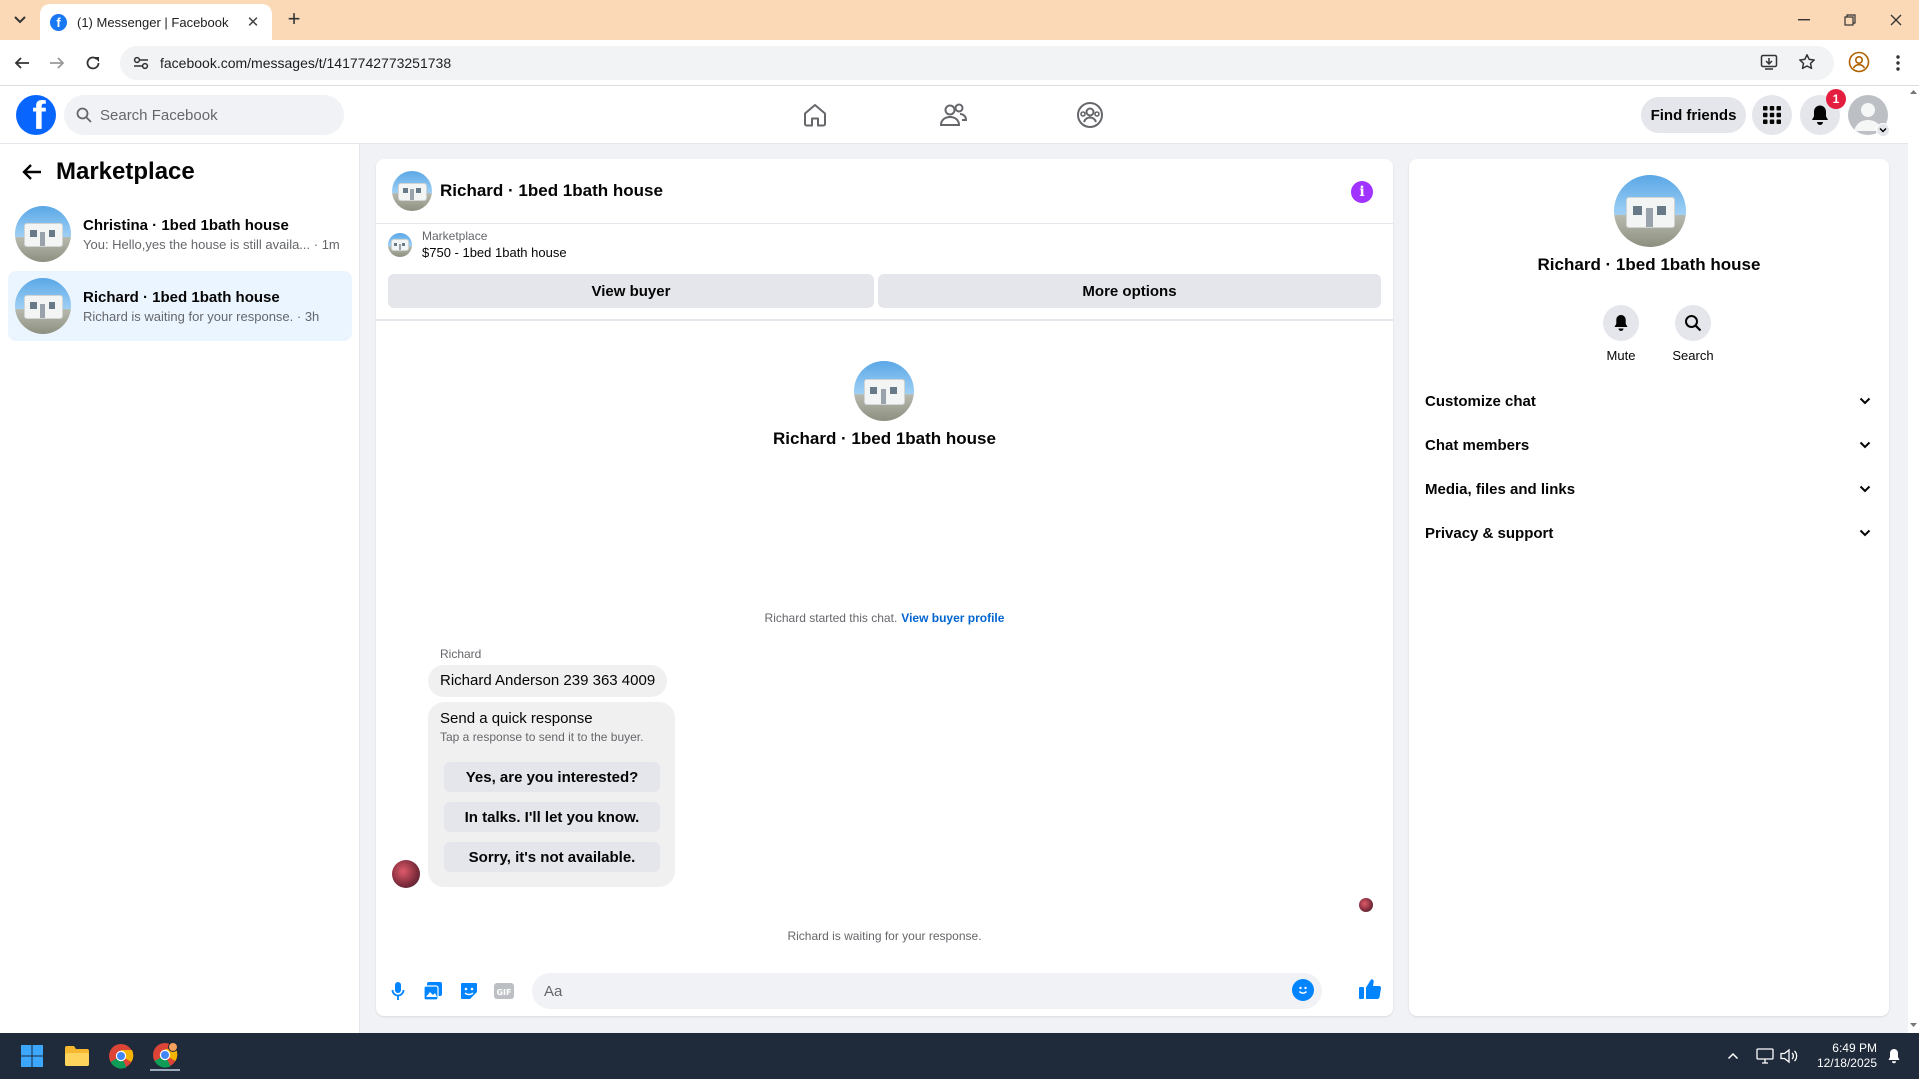  Describe the element at coordinates (542, 737) in the screenshot. I see `quick-response-subtitle: Tap a response to send it to the buyer.` at that location.